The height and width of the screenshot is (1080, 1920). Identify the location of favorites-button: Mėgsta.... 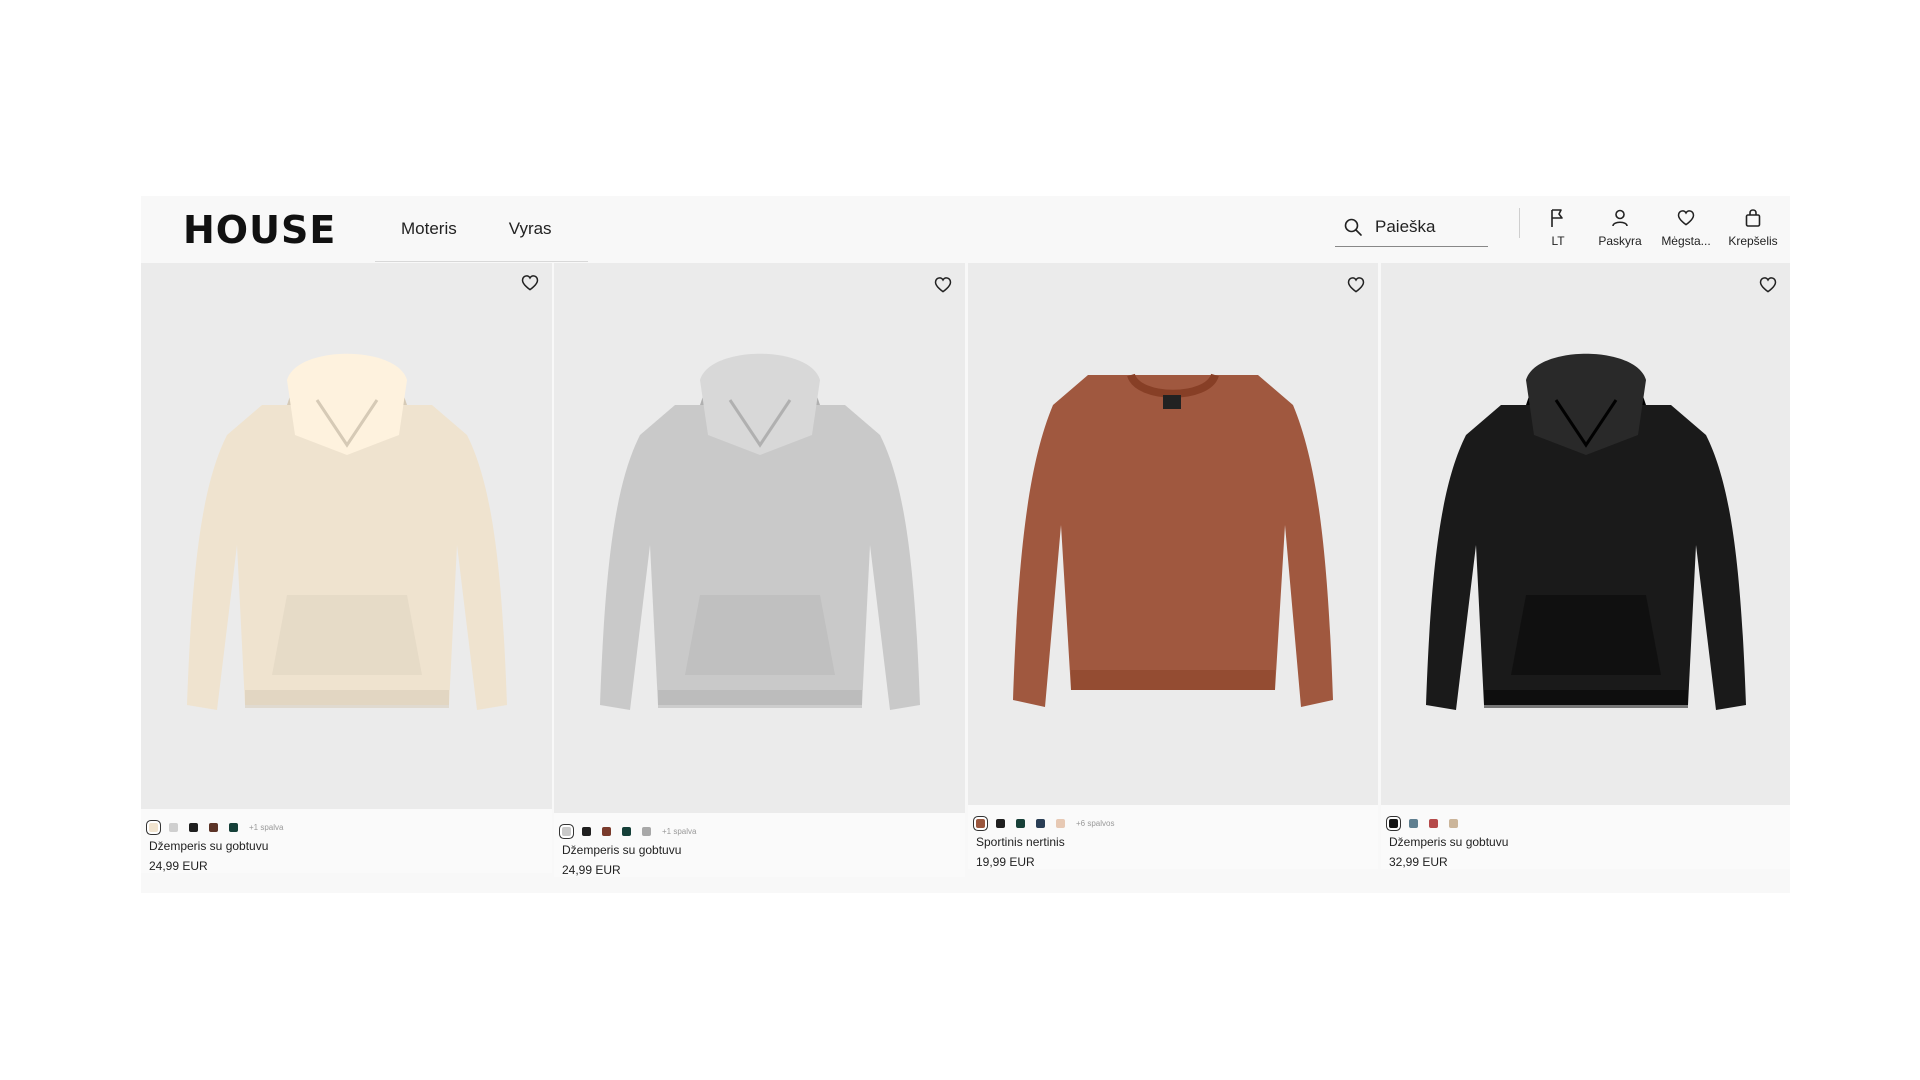
(1686, 227).